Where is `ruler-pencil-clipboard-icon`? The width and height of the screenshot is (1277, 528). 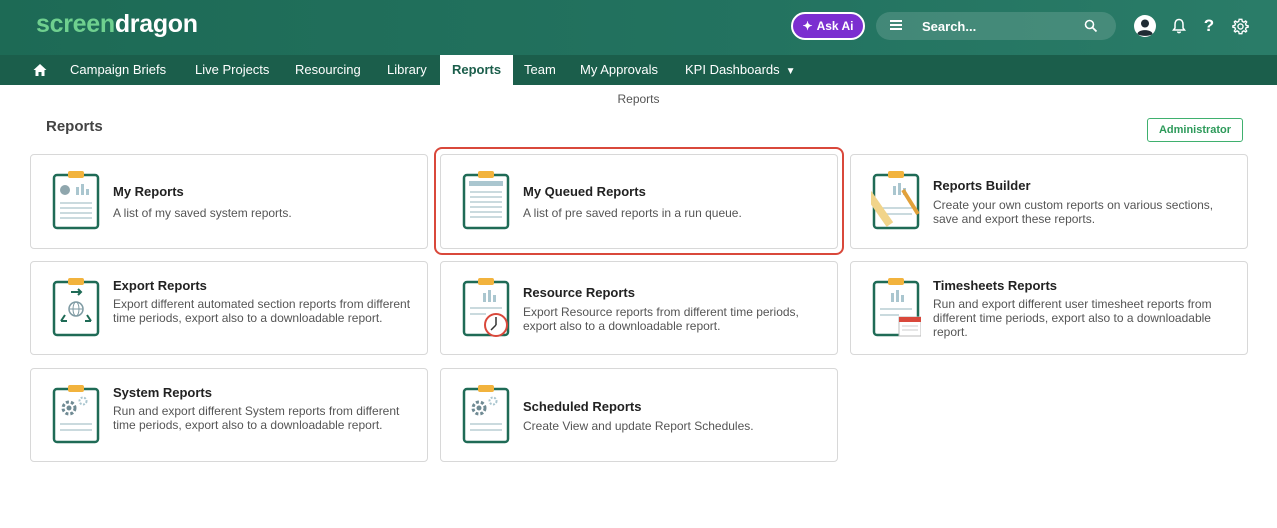
ruler-pencil-clipboard-icon is located at coordinates (895, 200).